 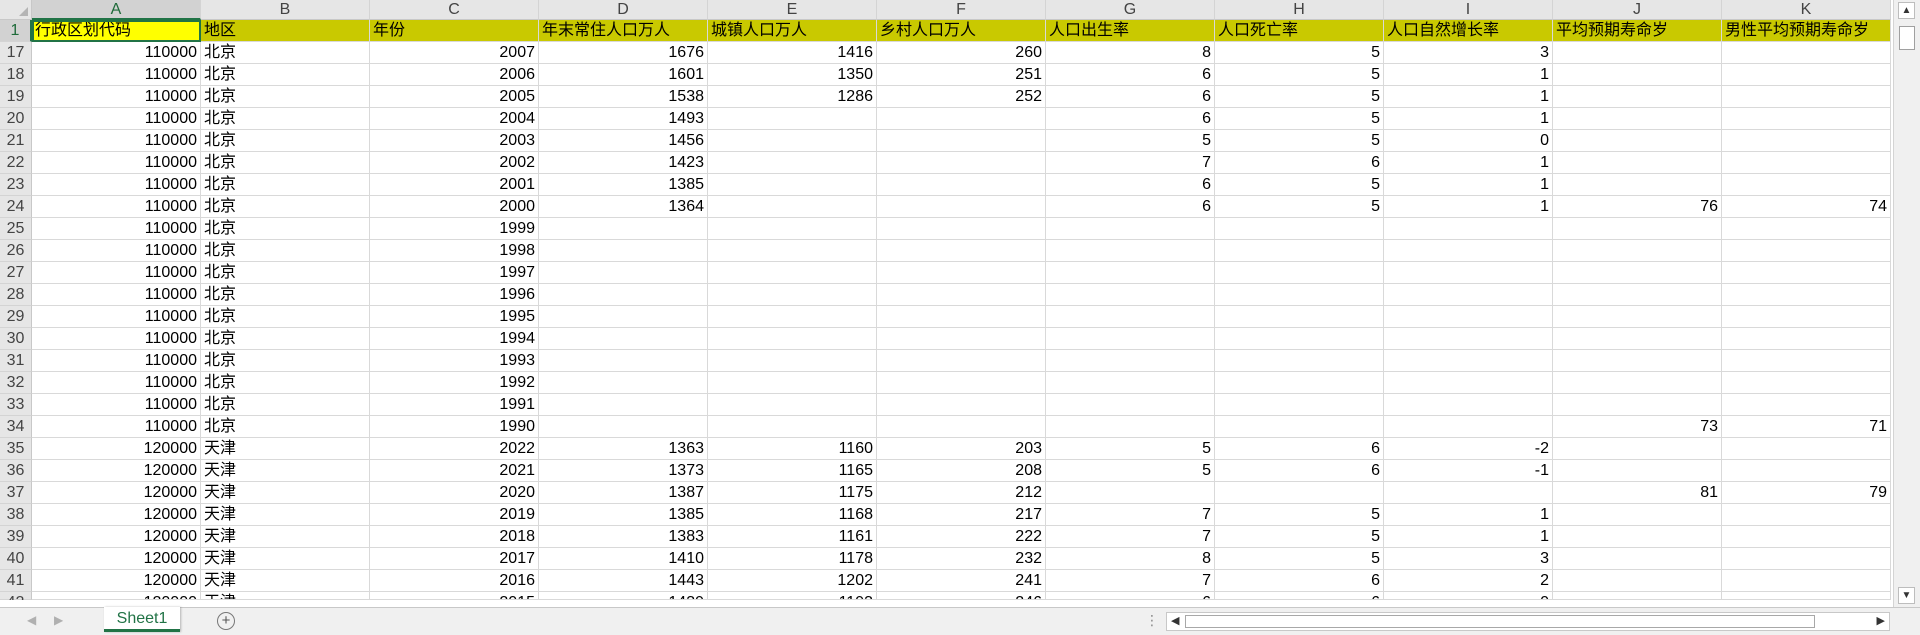 I want to click on row-number: 32, so click(x=16, y=383).